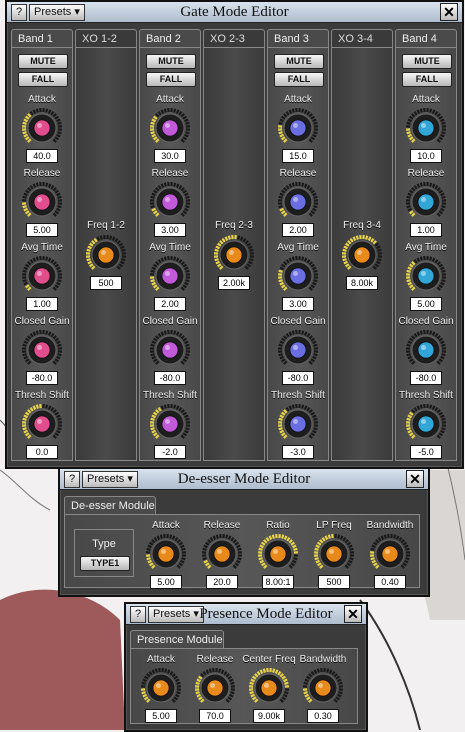 This screenshot has width=465, height=732. Describe the element at coordinates (234, 283) in the screenshot. I see `crossover-2-value: 2.00k` at that location.